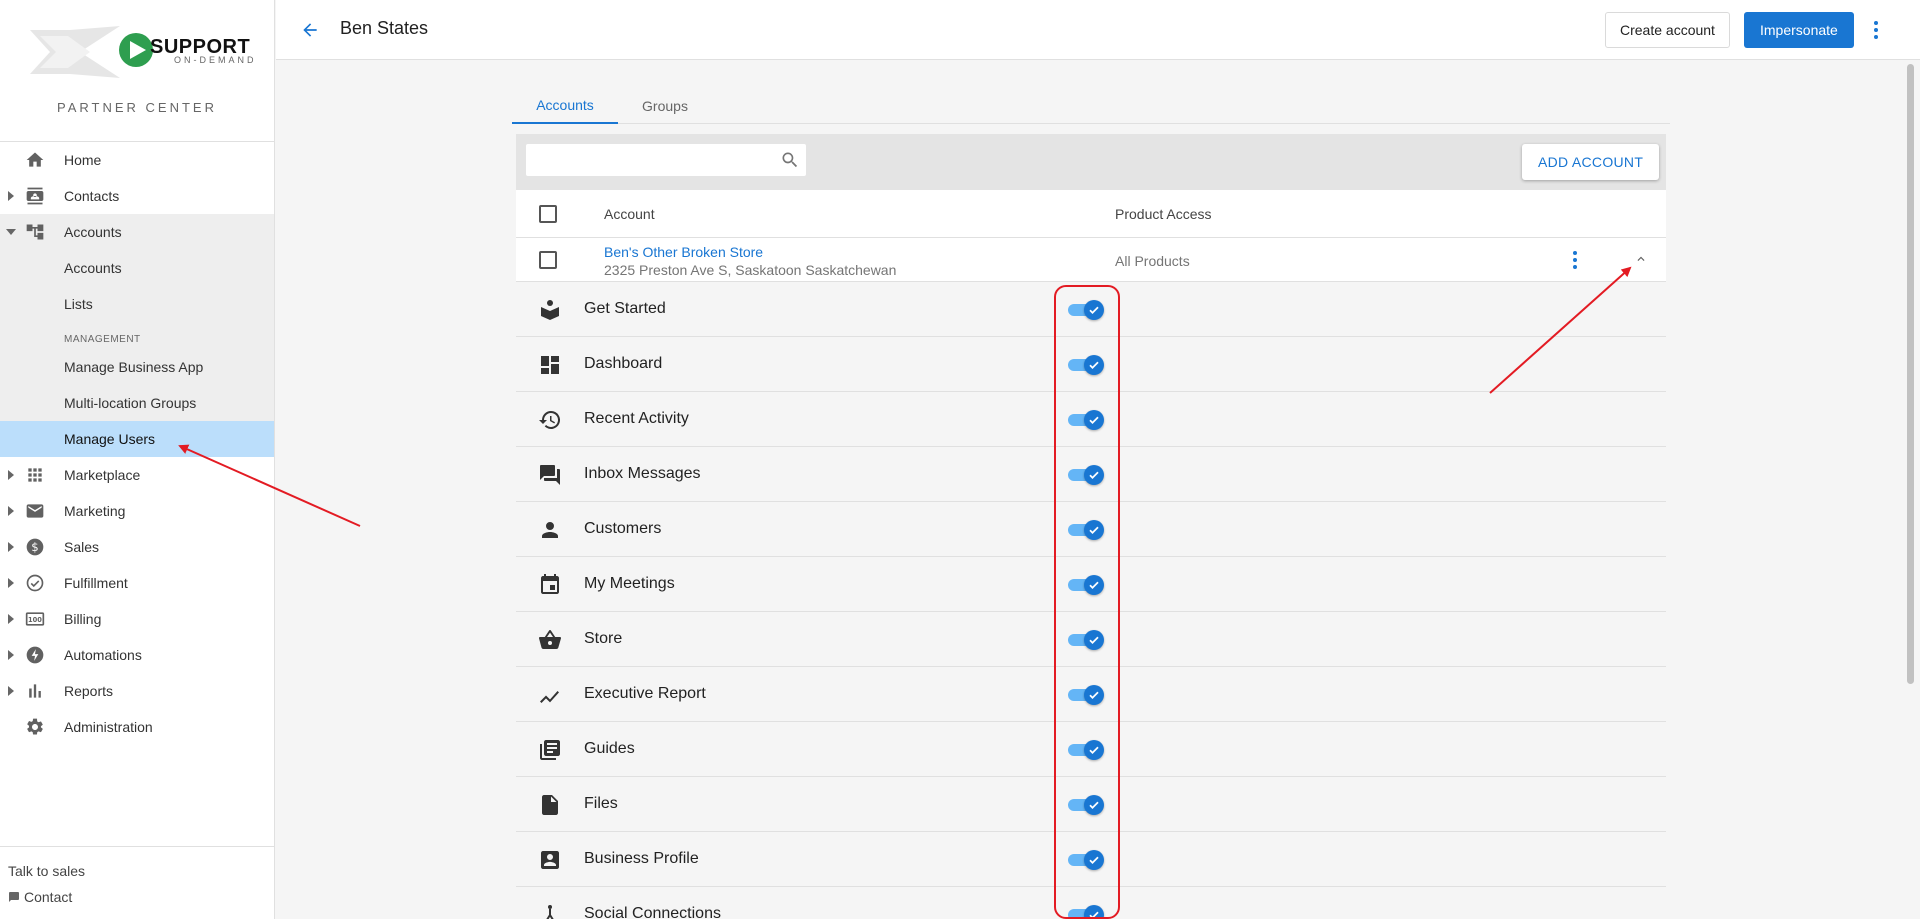 The height and width of the screenshot is (919, 1920). What do you see at coordinates (130, 403) in the screenshot?
I see `nav-sub-multi-location-groups-label: Multi-location Groups` at bounding box center [130, 403].